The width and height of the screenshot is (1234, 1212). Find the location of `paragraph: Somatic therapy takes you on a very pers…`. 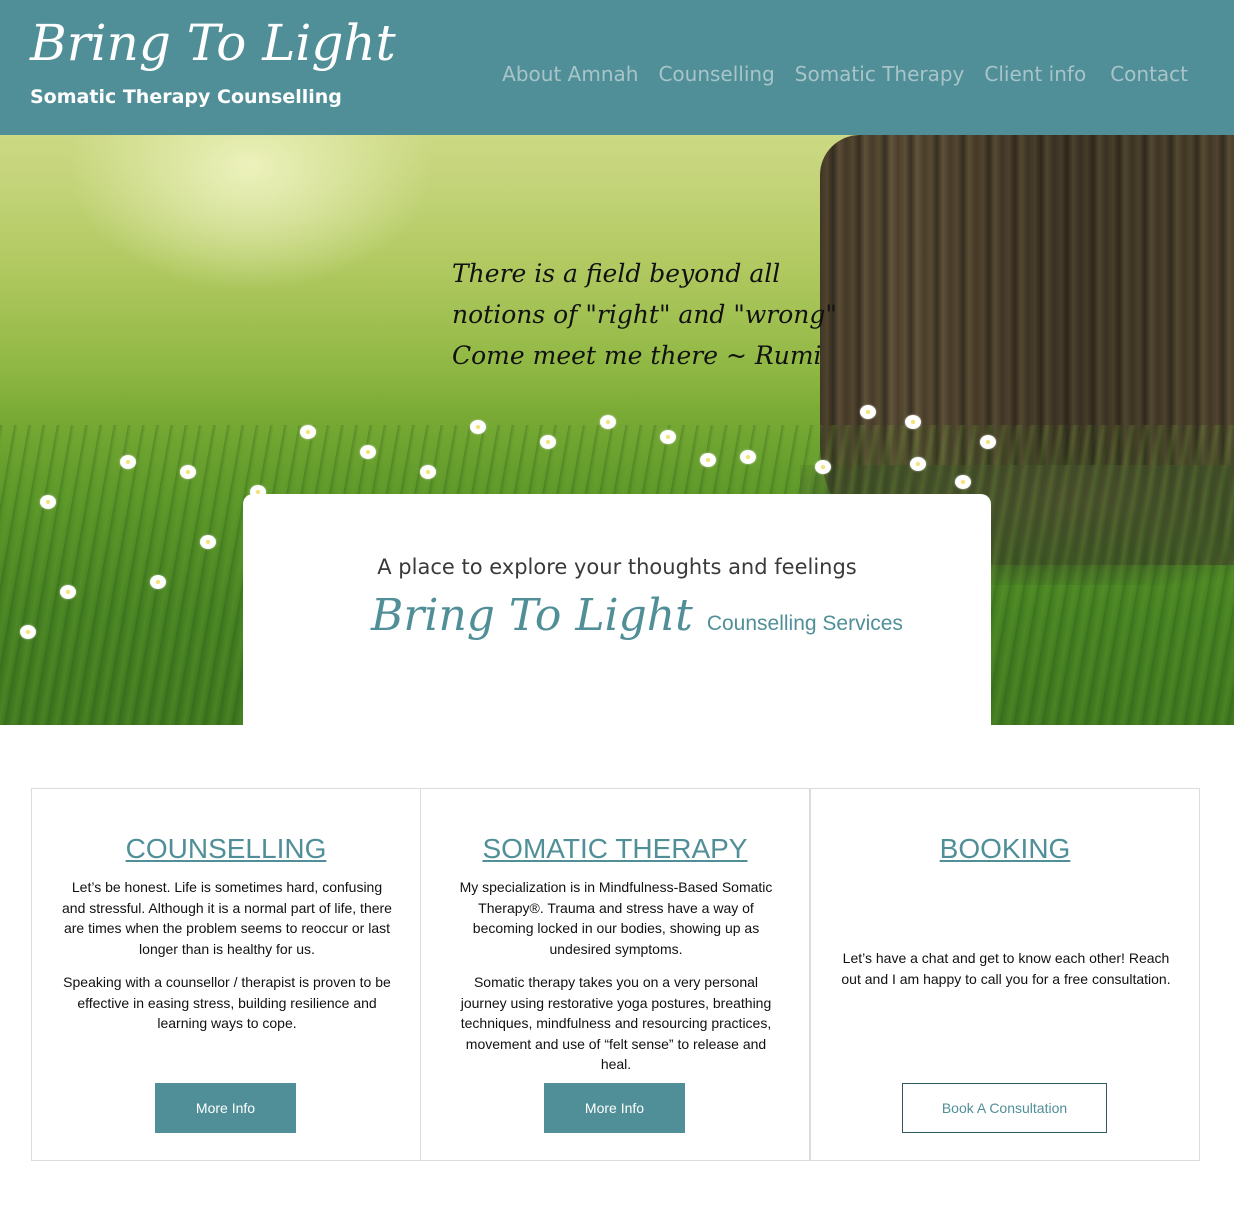

paragraph: Somatic therapy takes you on a very pers… is located at coordinates (616, 1023).